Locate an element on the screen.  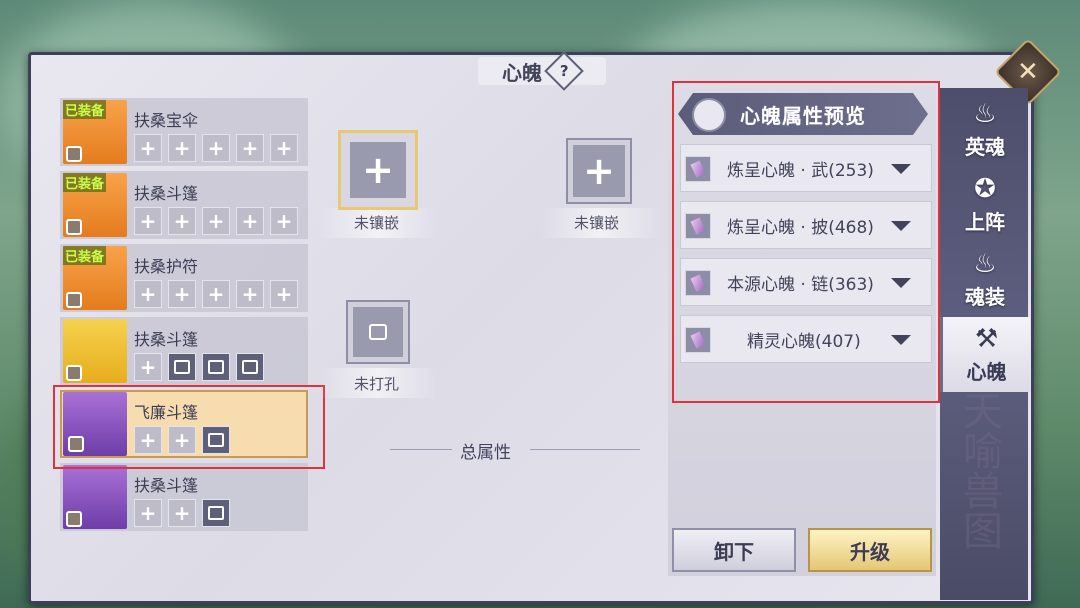
socket-1-label: 未镶嵌 is located at coordinates (377, 223).